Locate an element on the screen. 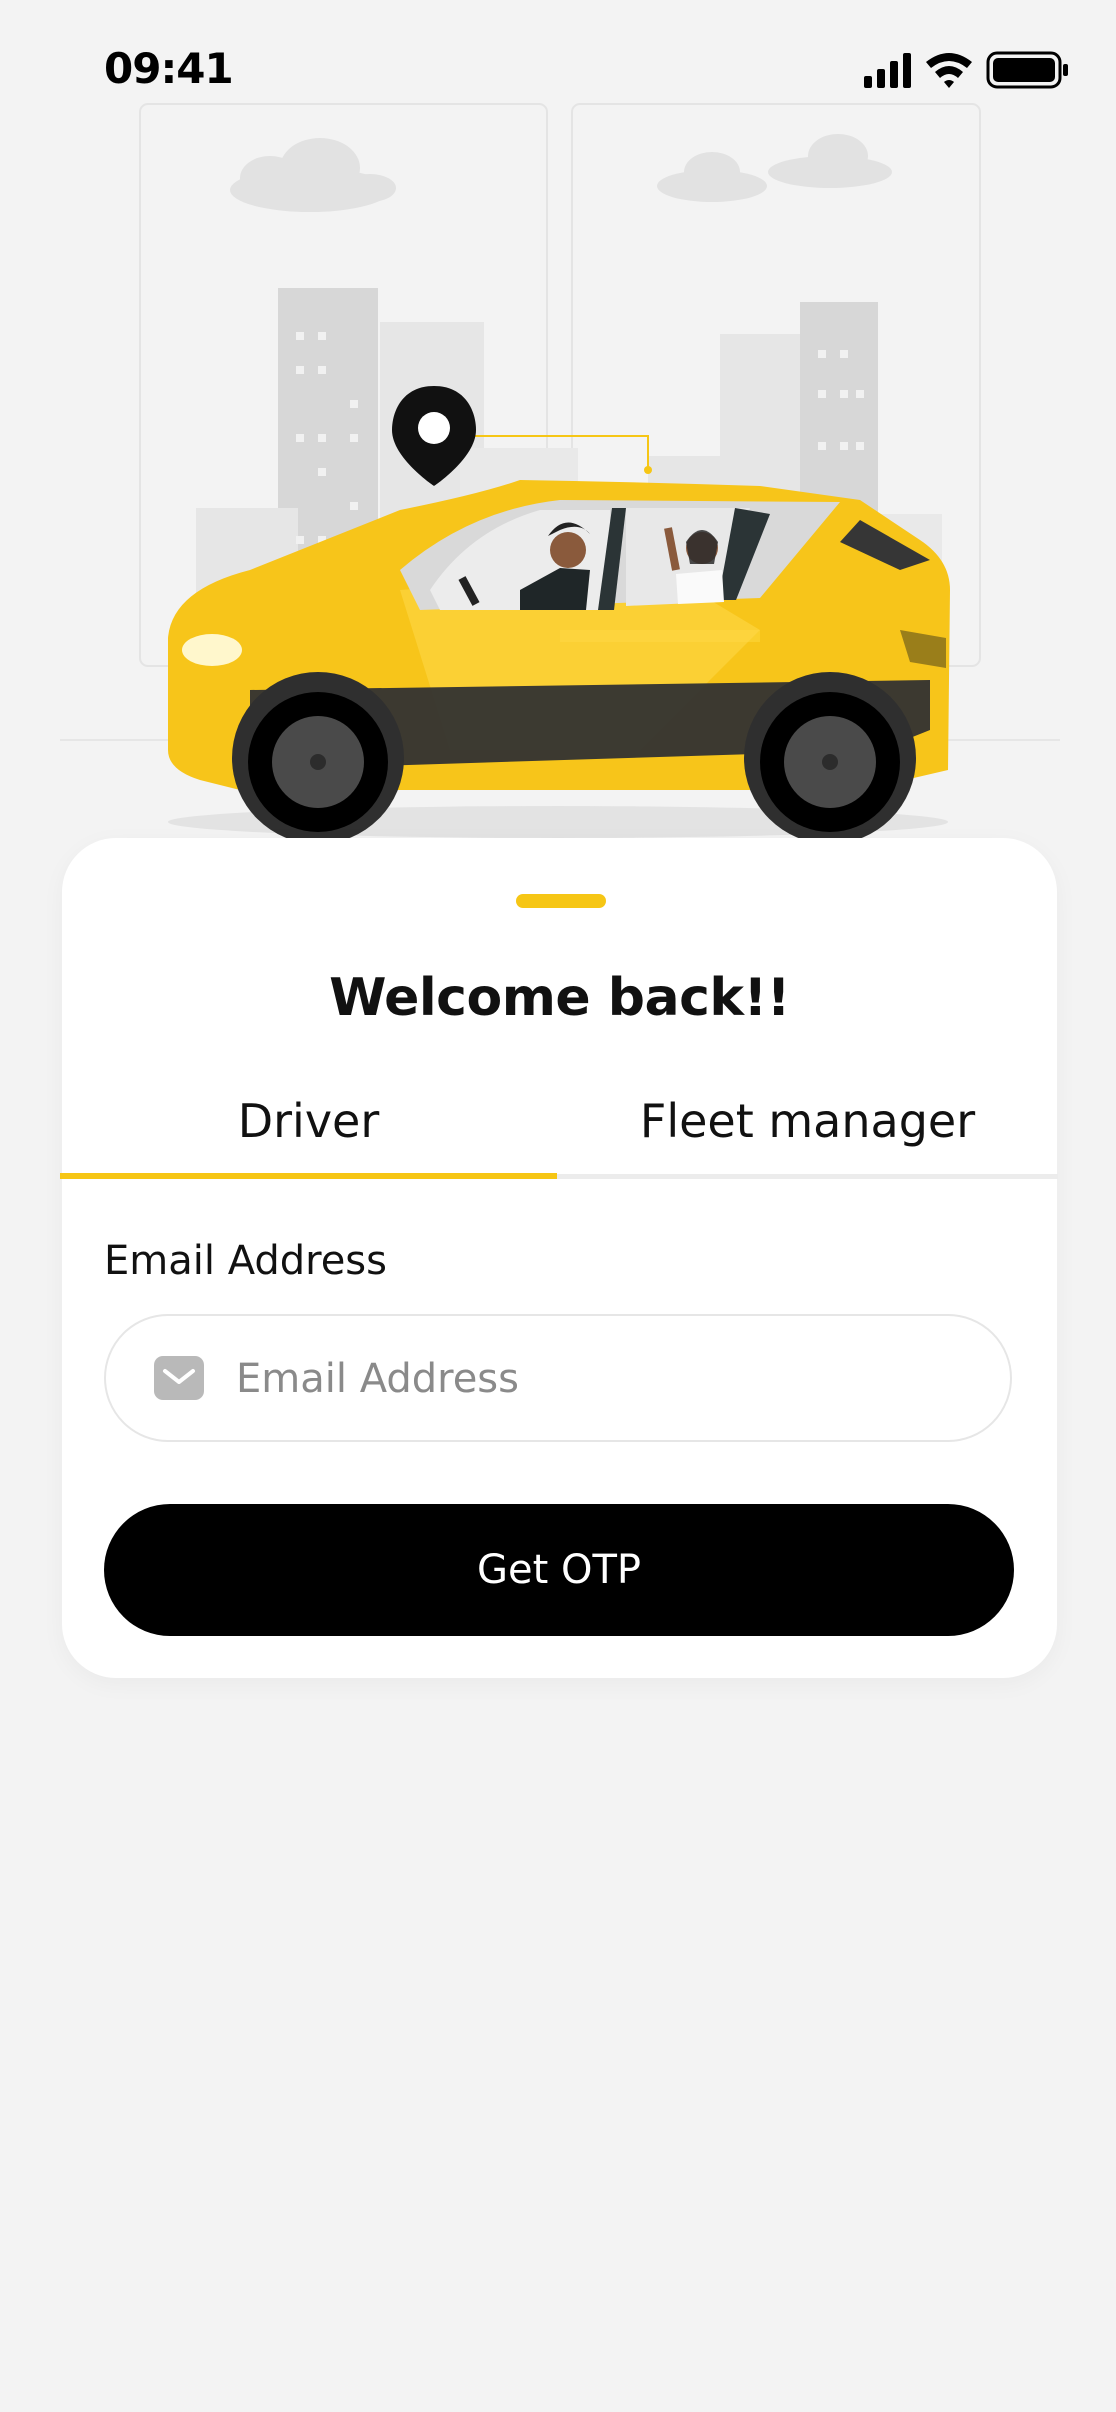 This screenshot has width=1116, height=2412. status-icons is located at coordinates (969, 72).